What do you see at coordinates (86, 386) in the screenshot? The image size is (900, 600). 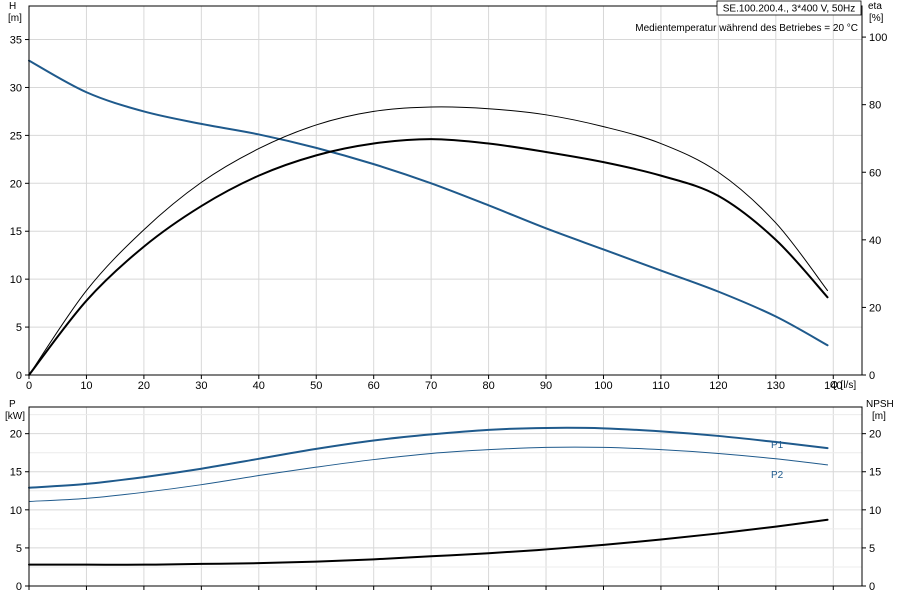 I see `tick-label-bottom: 10` at bounding box center [86, 386].